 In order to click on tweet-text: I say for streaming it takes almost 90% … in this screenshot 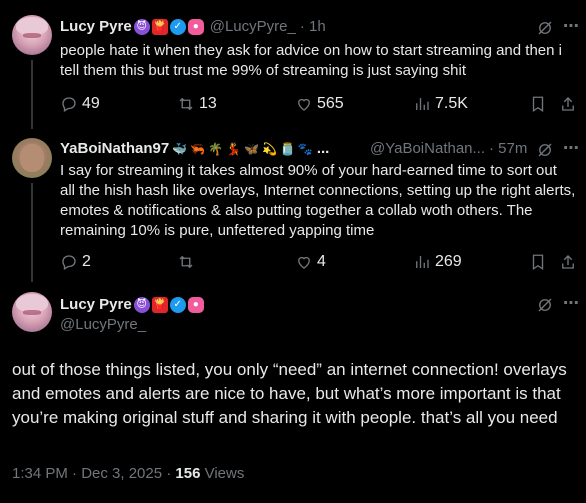, I will do `click(318, 200)`.